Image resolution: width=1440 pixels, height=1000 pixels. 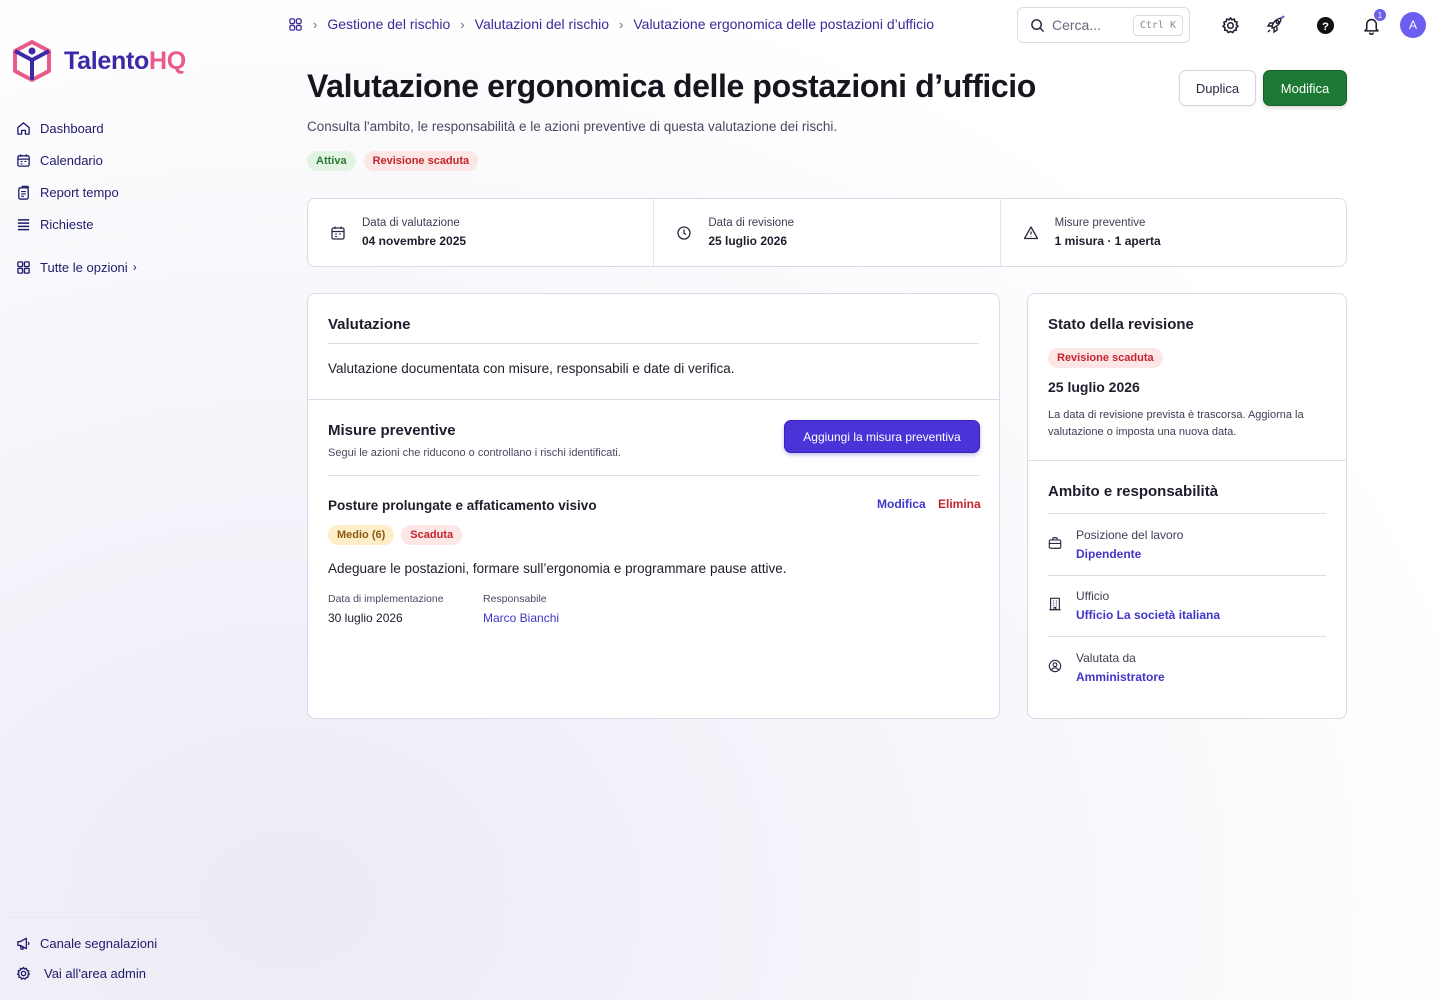 I want to click on search-input: Cerca... Ctrl K, so click(x=1103, y=25).